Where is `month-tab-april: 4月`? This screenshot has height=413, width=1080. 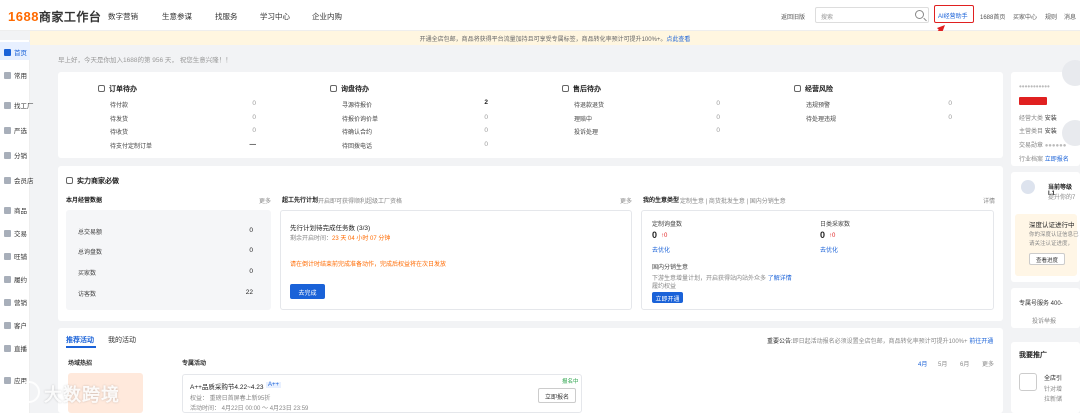 month-tab-april: 4月 is located at coordinates (922, 363).